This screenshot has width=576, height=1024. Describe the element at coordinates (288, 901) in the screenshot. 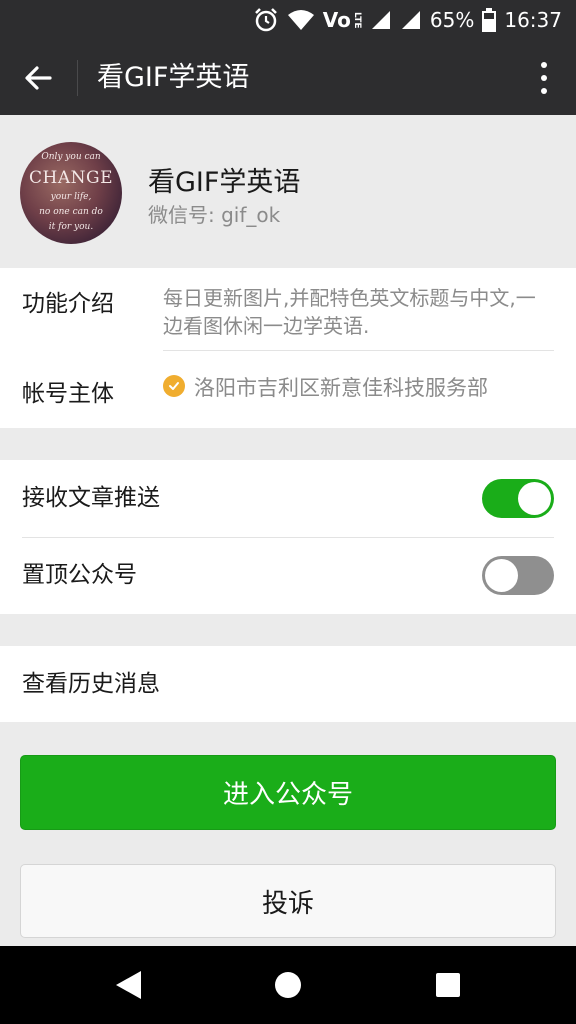

I see `complain-button: 投诉` at that location.